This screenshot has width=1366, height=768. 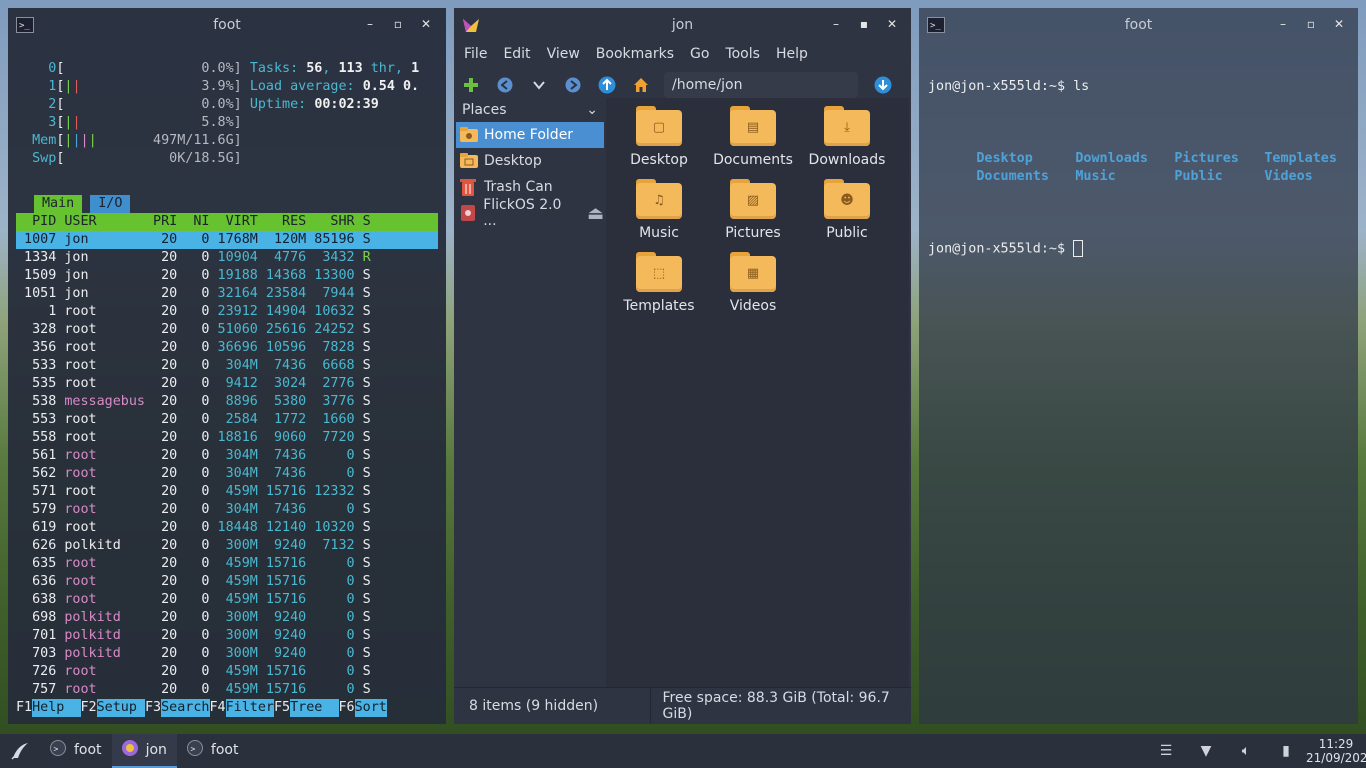 What do you see at coordinates (24, 708) in the screenshot?
I see `fkey-f1: F1` at bounding box center [24, 708].